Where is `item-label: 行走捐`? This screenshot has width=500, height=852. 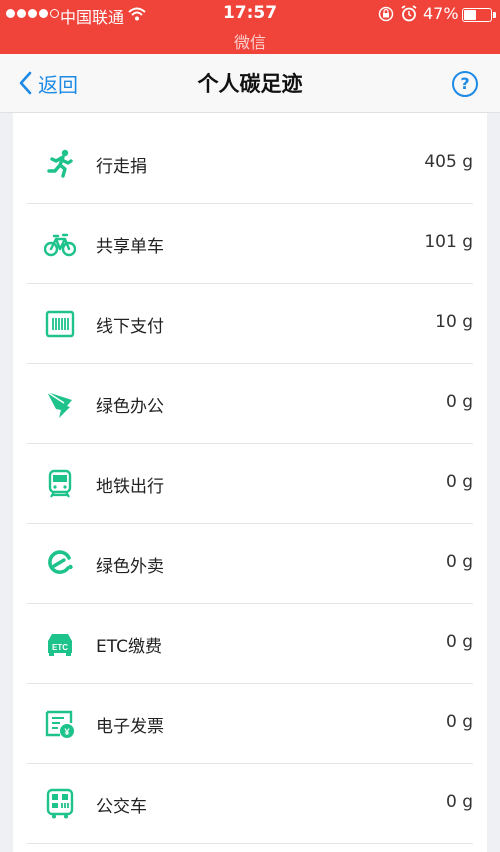 item-label: 行走捐 is located at coordinates (121, 167).